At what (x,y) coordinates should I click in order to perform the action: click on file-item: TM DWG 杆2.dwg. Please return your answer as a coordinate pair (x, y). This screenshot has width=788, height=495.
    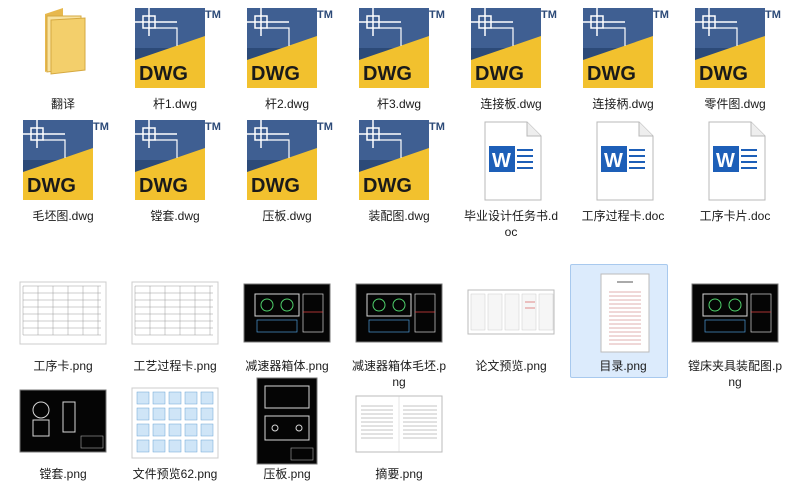
    Looking at the image, I should click on (287, 59).